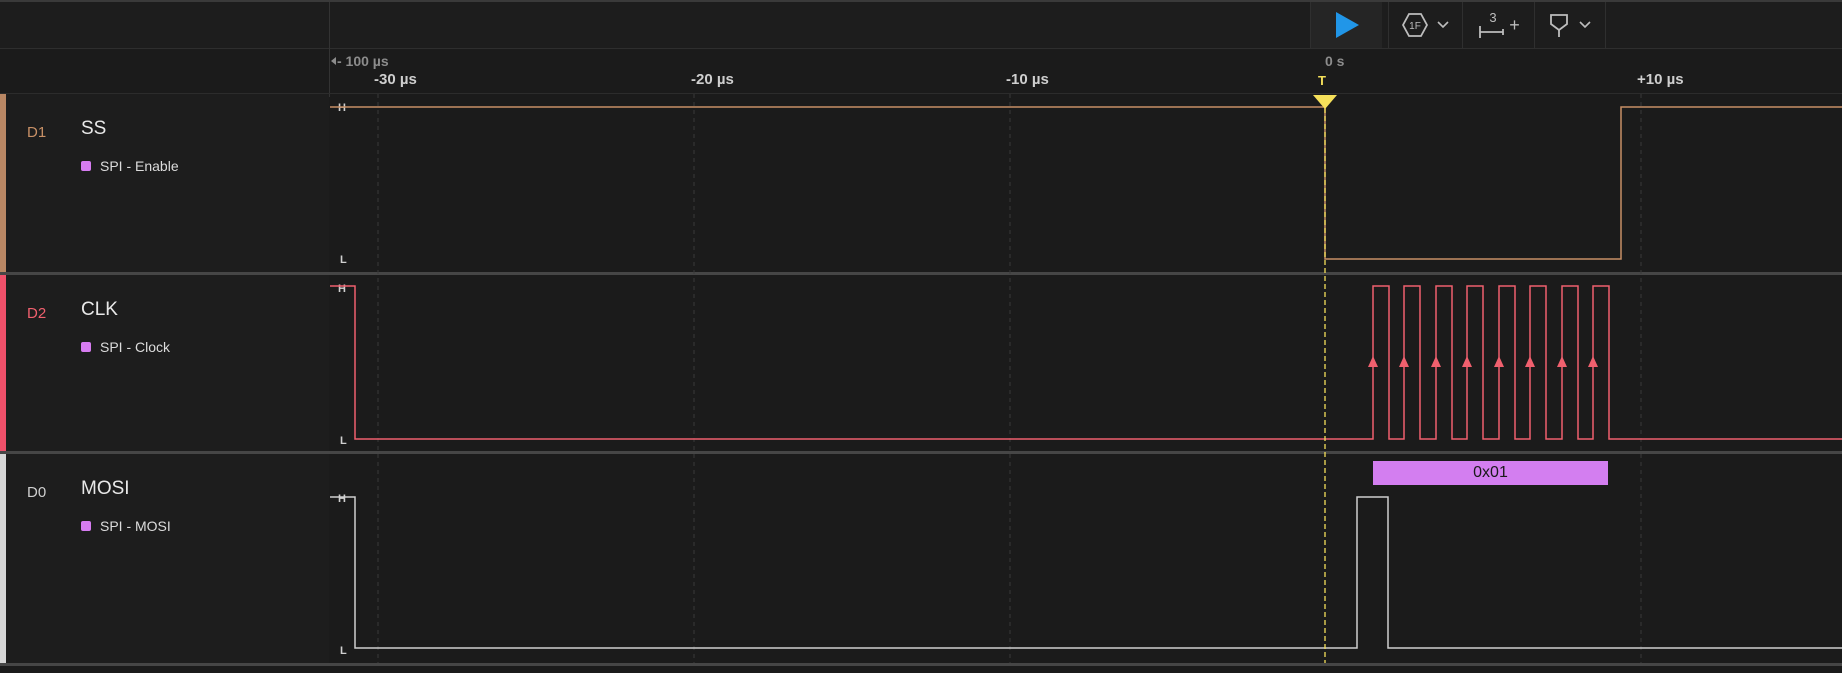 The image size is (1842, 673). I want to click on timeline-offset-arrow-icon, so click(333, 61).